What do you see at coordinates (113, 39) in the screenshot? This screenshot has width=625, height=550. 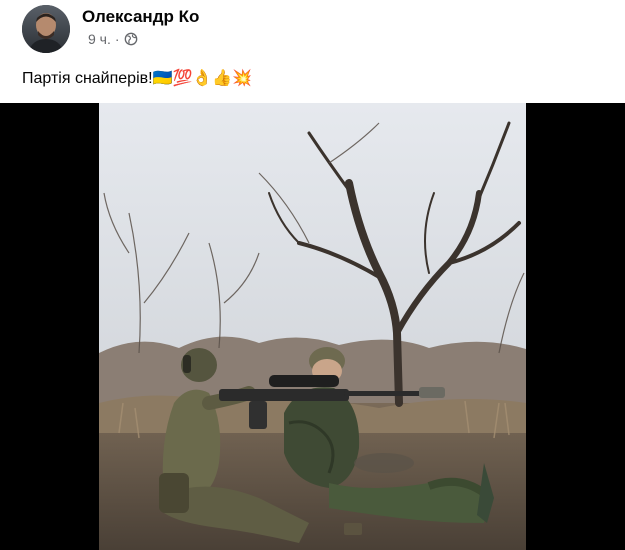 I see `post-meta: 9 ч. ·` at bounding box center [113, 39].